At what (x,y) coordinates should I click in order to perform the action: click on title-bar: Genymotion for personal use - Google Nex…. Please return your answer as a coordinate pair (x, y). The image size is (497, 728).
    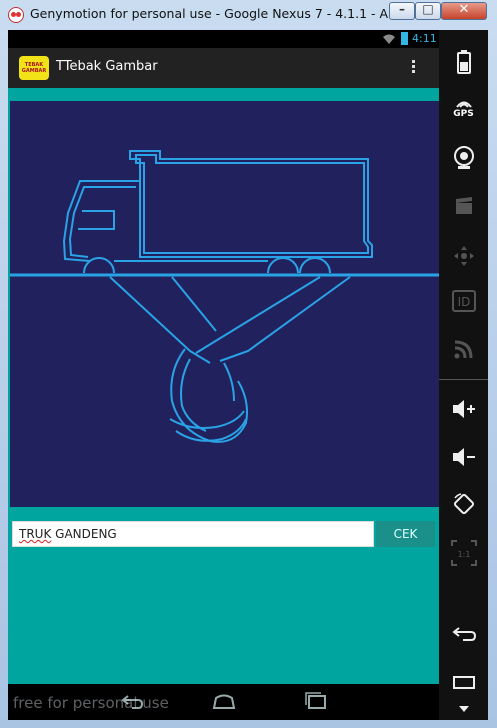
    Looking at the image, I should click on (248, 15).